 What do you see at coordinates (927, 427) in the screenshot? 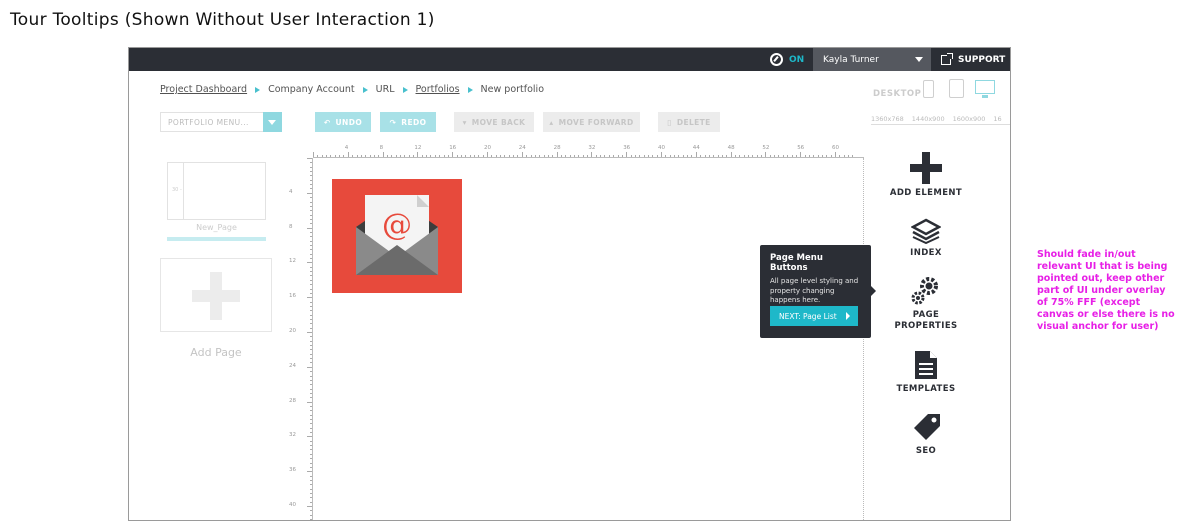
I see `tag-icon` at bounding box center [927, 427].